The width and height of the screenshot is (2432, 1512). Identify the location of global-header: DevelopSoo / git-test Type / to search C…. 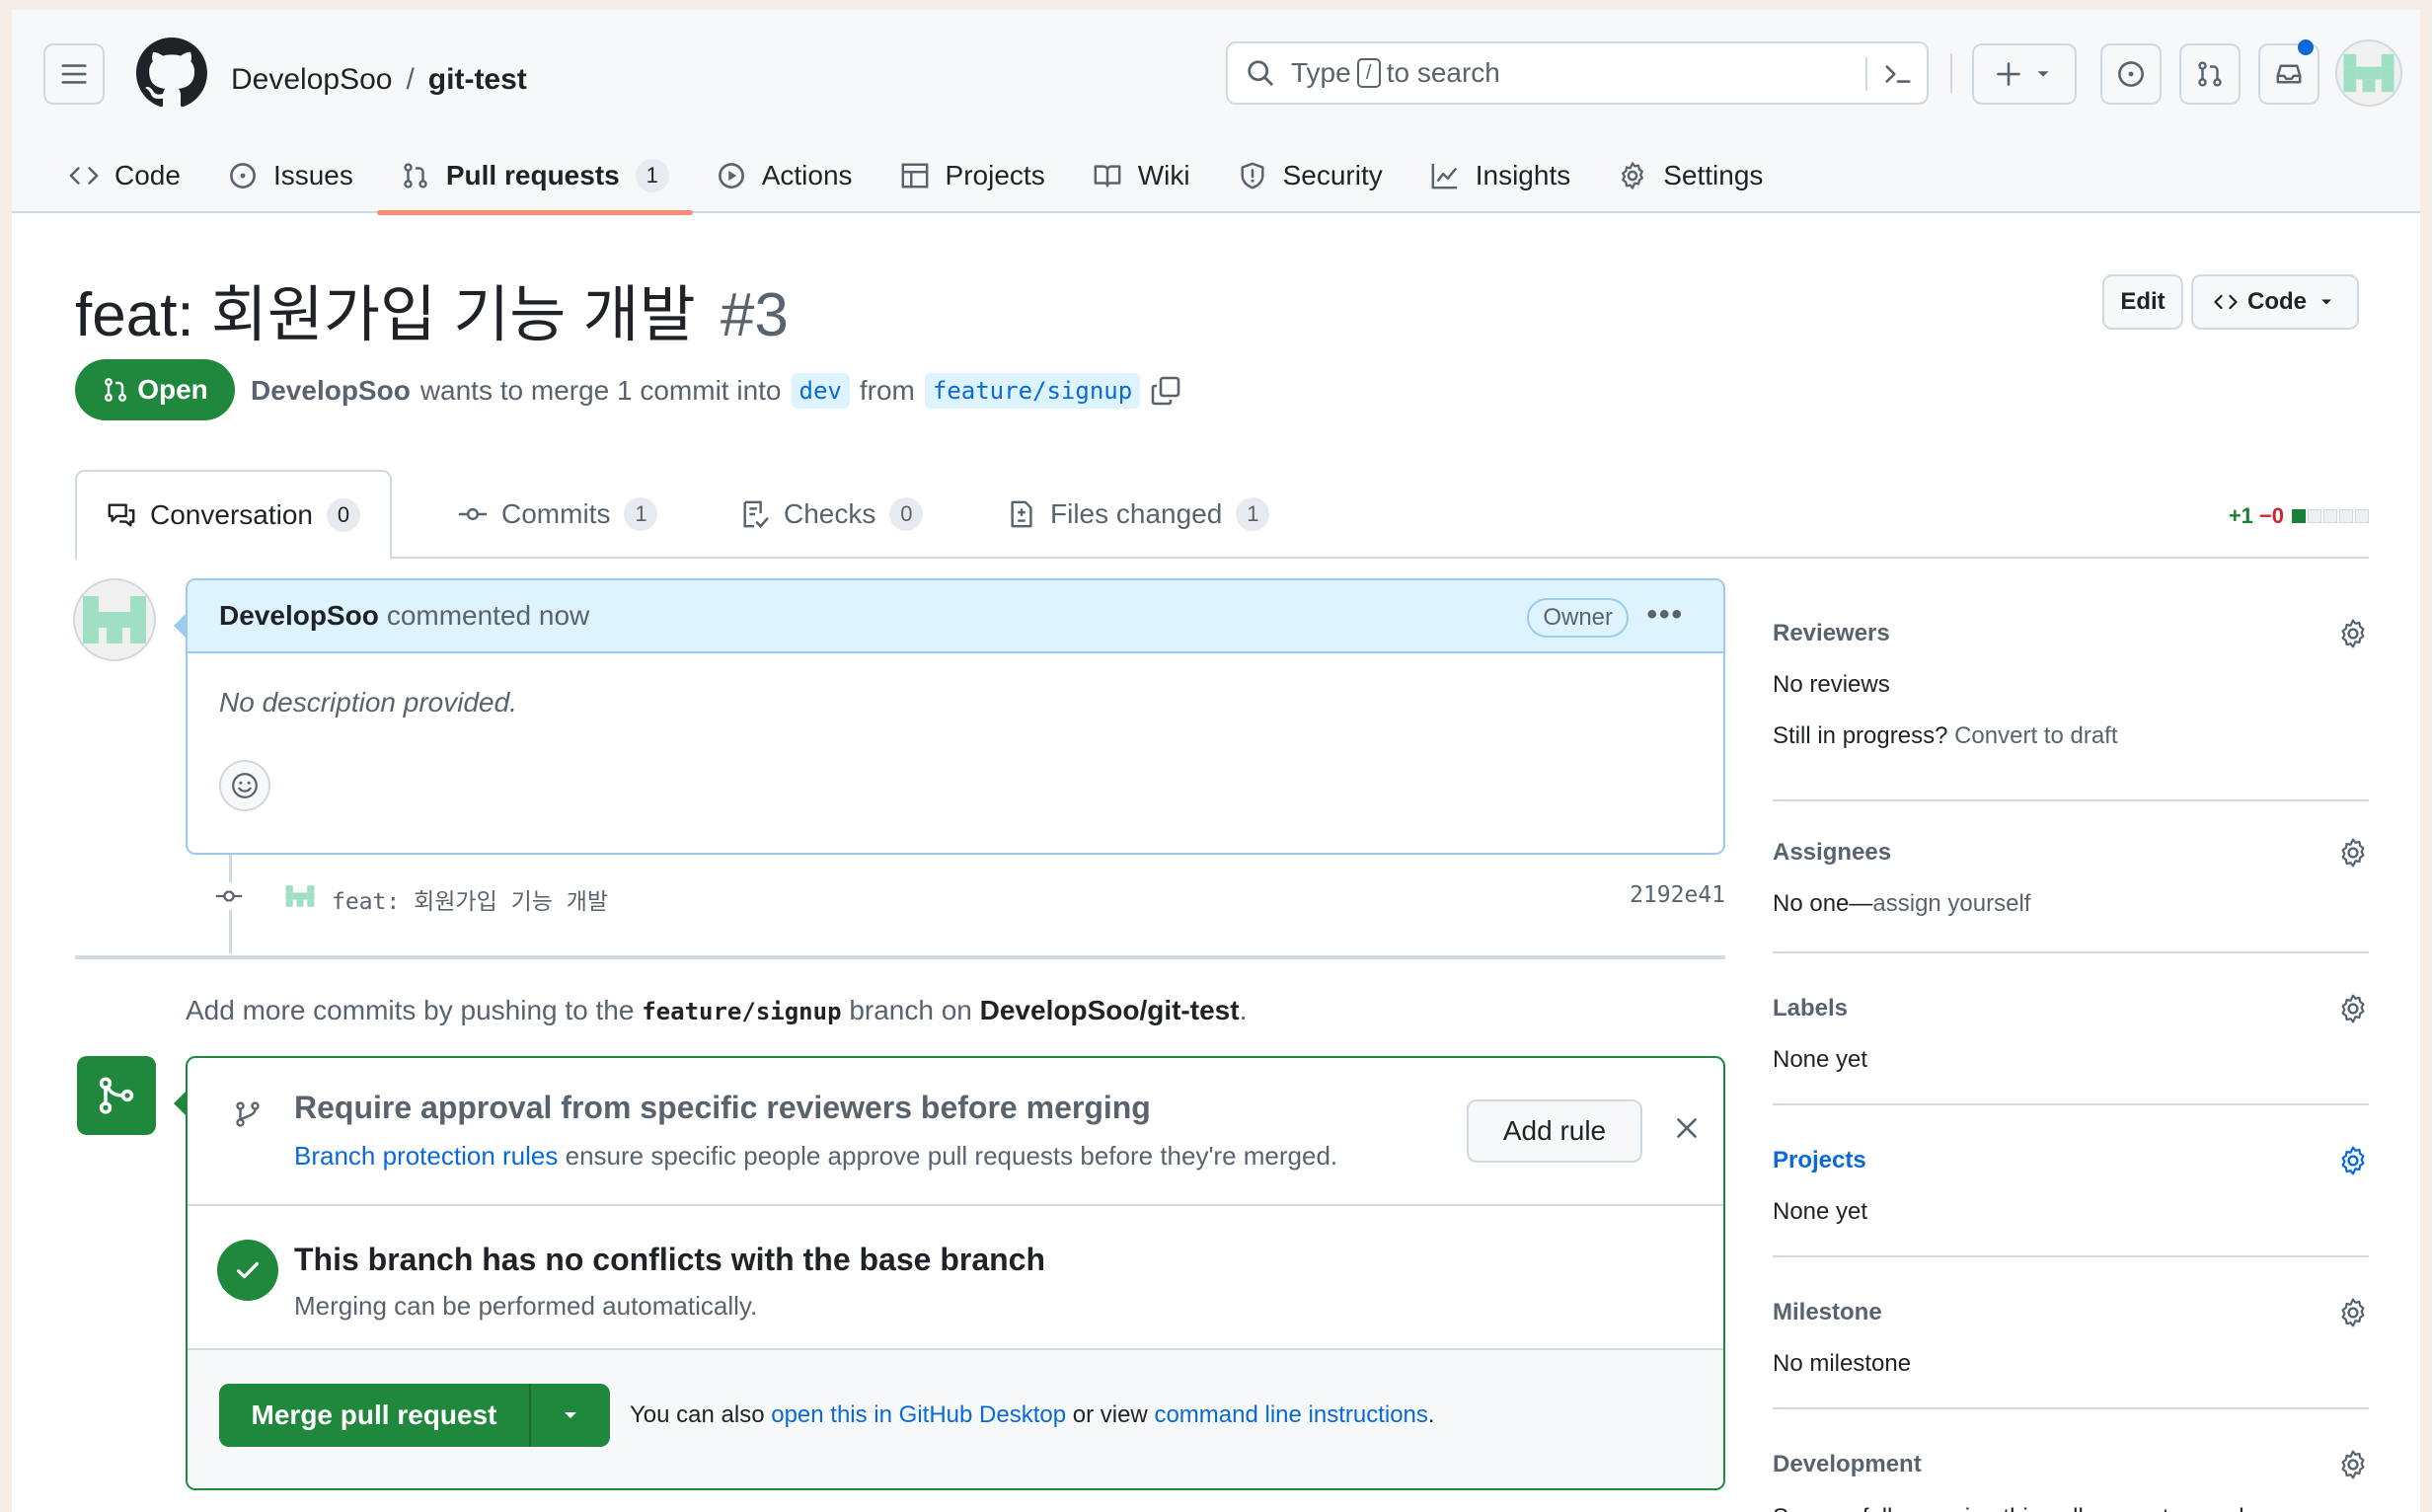
(1216, 113).